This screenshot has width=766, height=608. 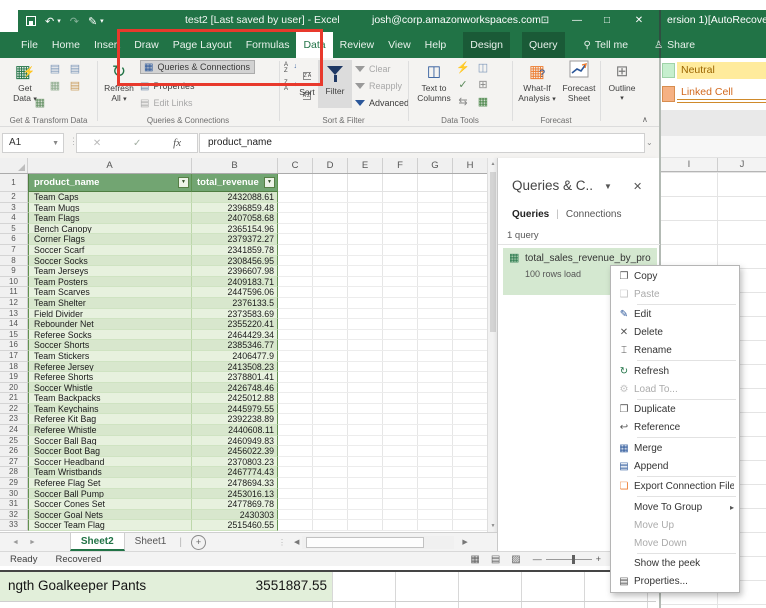 What do you see at coordinates (244, 409) in the screenshot?
I see `table-row: 22 Team Keychains 2445979.55` at bounding box center [244, 409].